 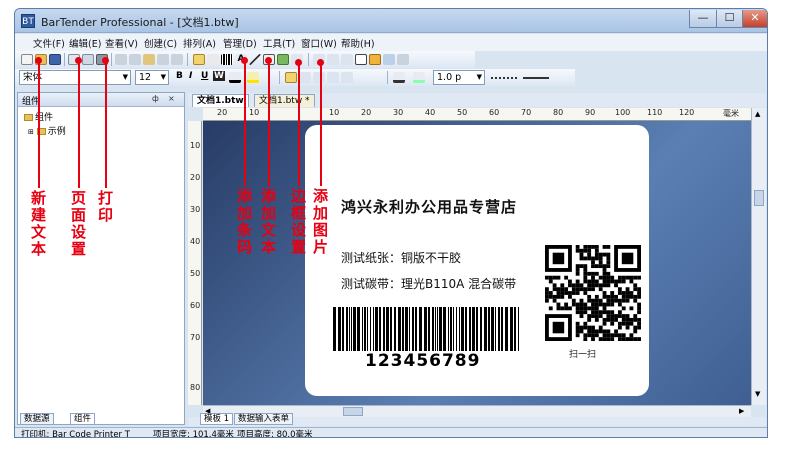 I want to click on zoom-page-icon, so click(x=361, y=59).